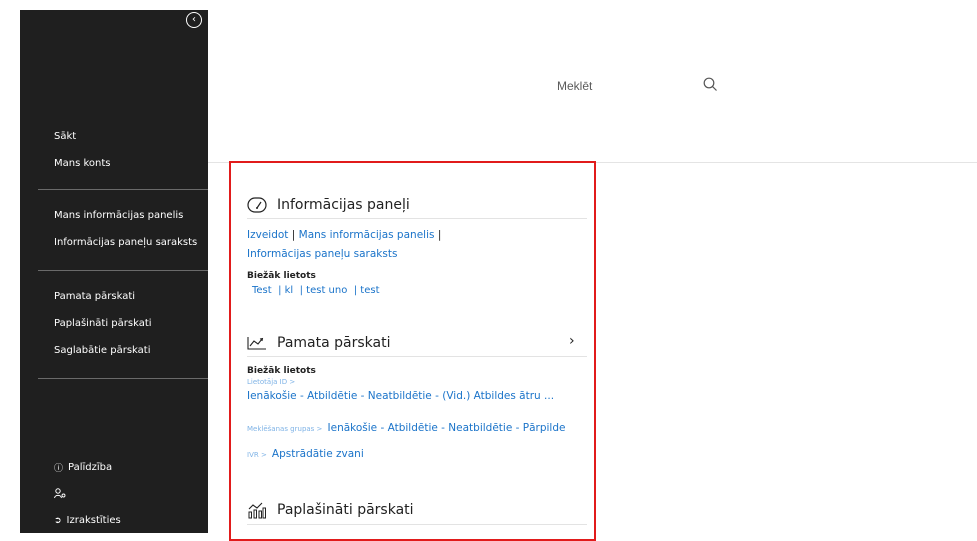 Image resolution: width=977 pixels, height=541 pixels. I want to click on frequent-report-row: IVR > Apstrādātie zvani, so click(305, 451).